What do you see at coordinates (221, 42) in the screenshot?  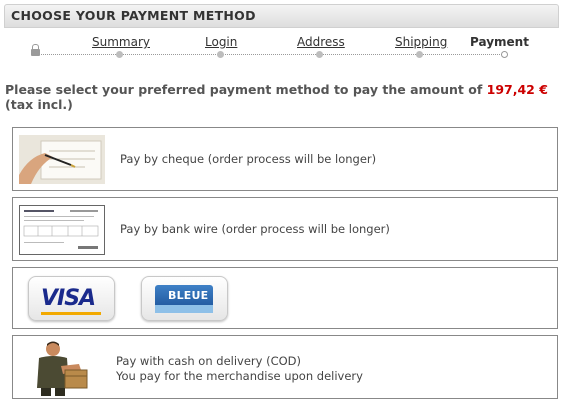 I see `step-login: Login` at bounding box center [221, 42].